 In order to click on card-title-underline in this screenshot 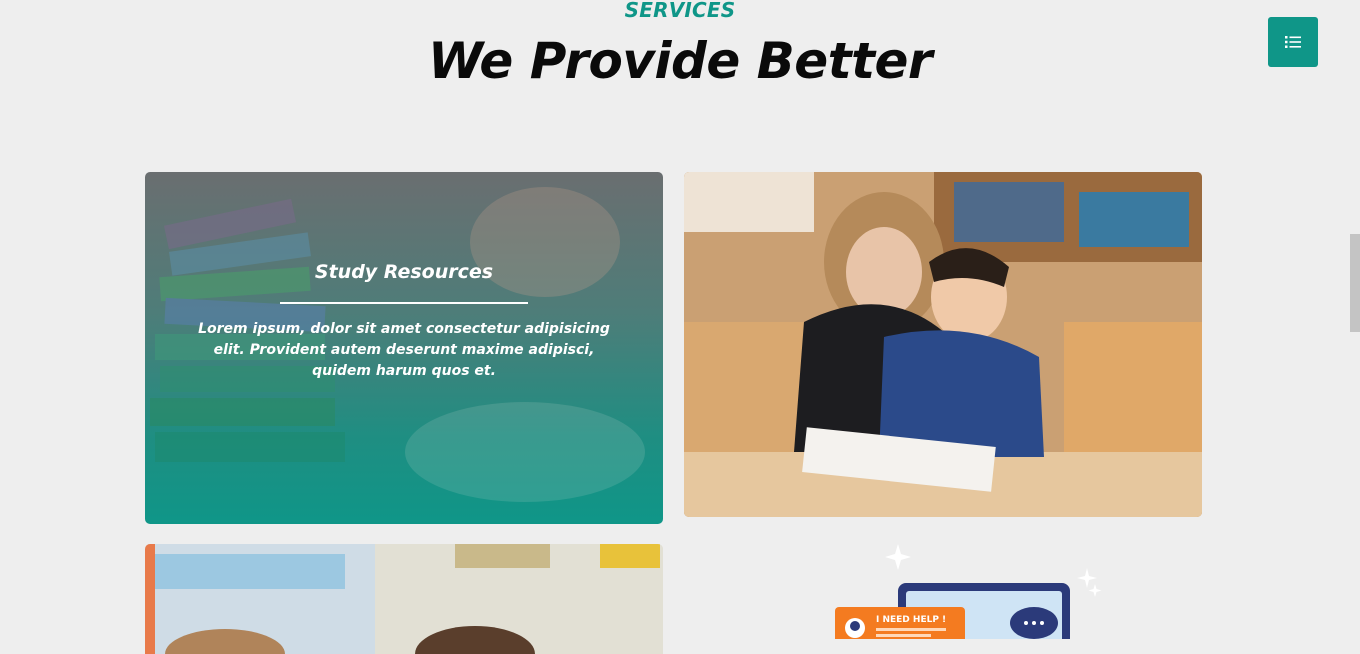, I will do `click(404, 303)`.